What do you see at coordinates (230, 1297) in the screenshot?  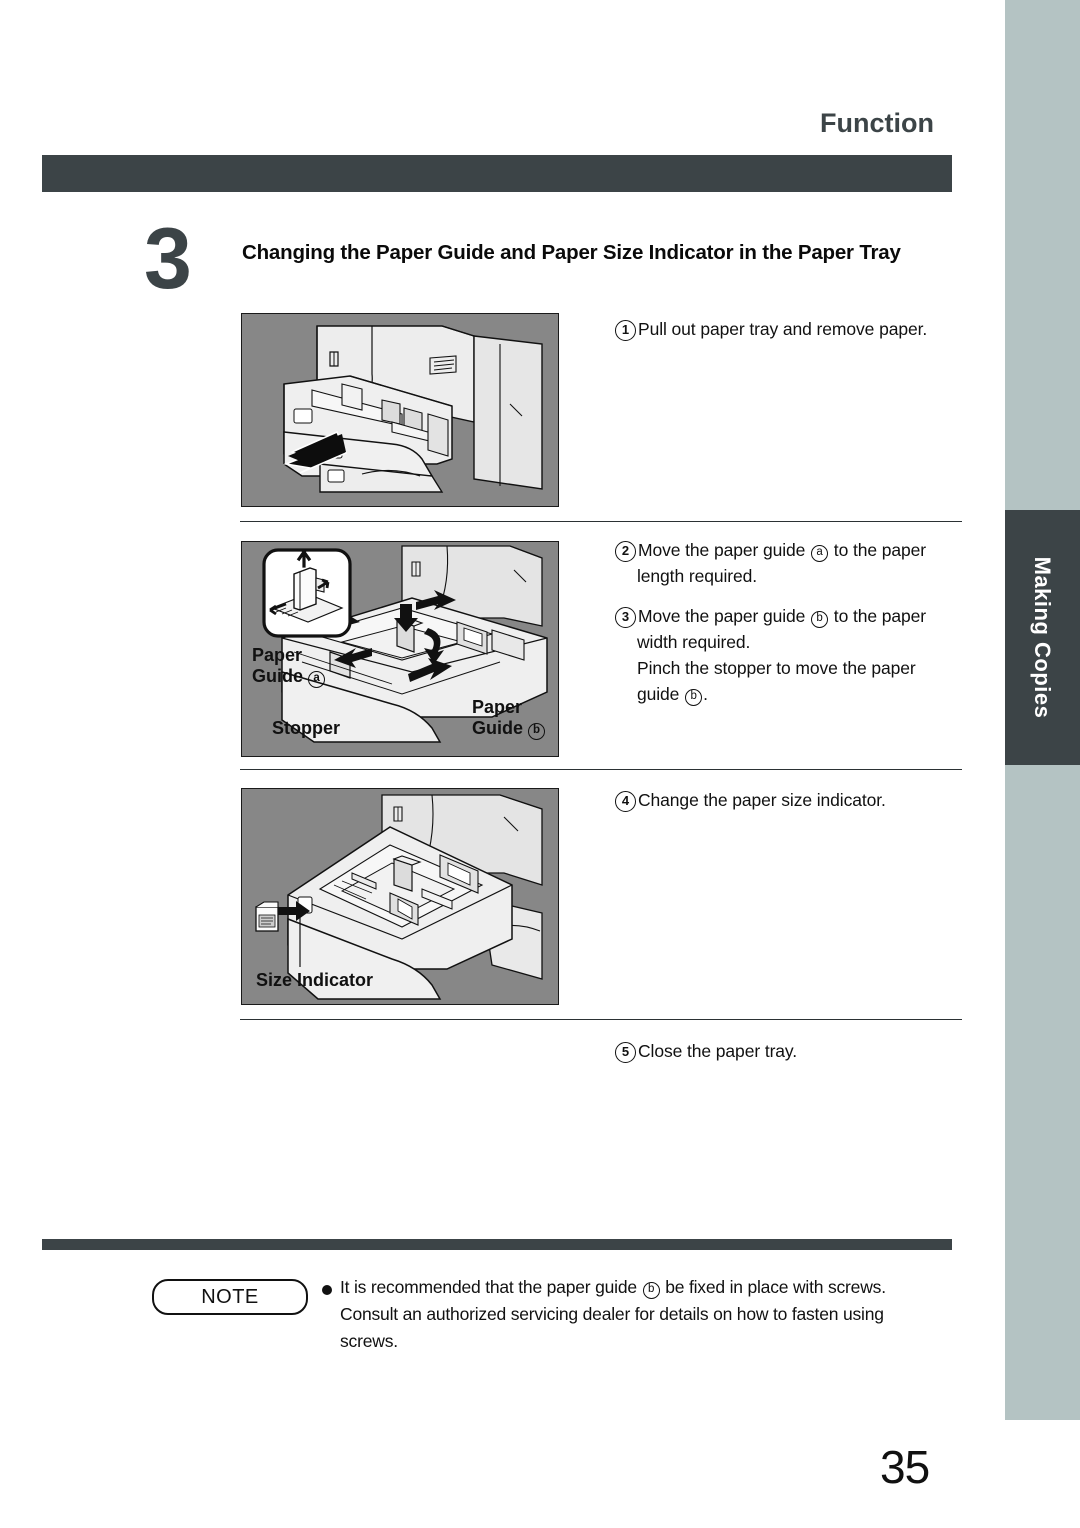 I see `note-badge: NOTE` at bounding box center [230, 1297].